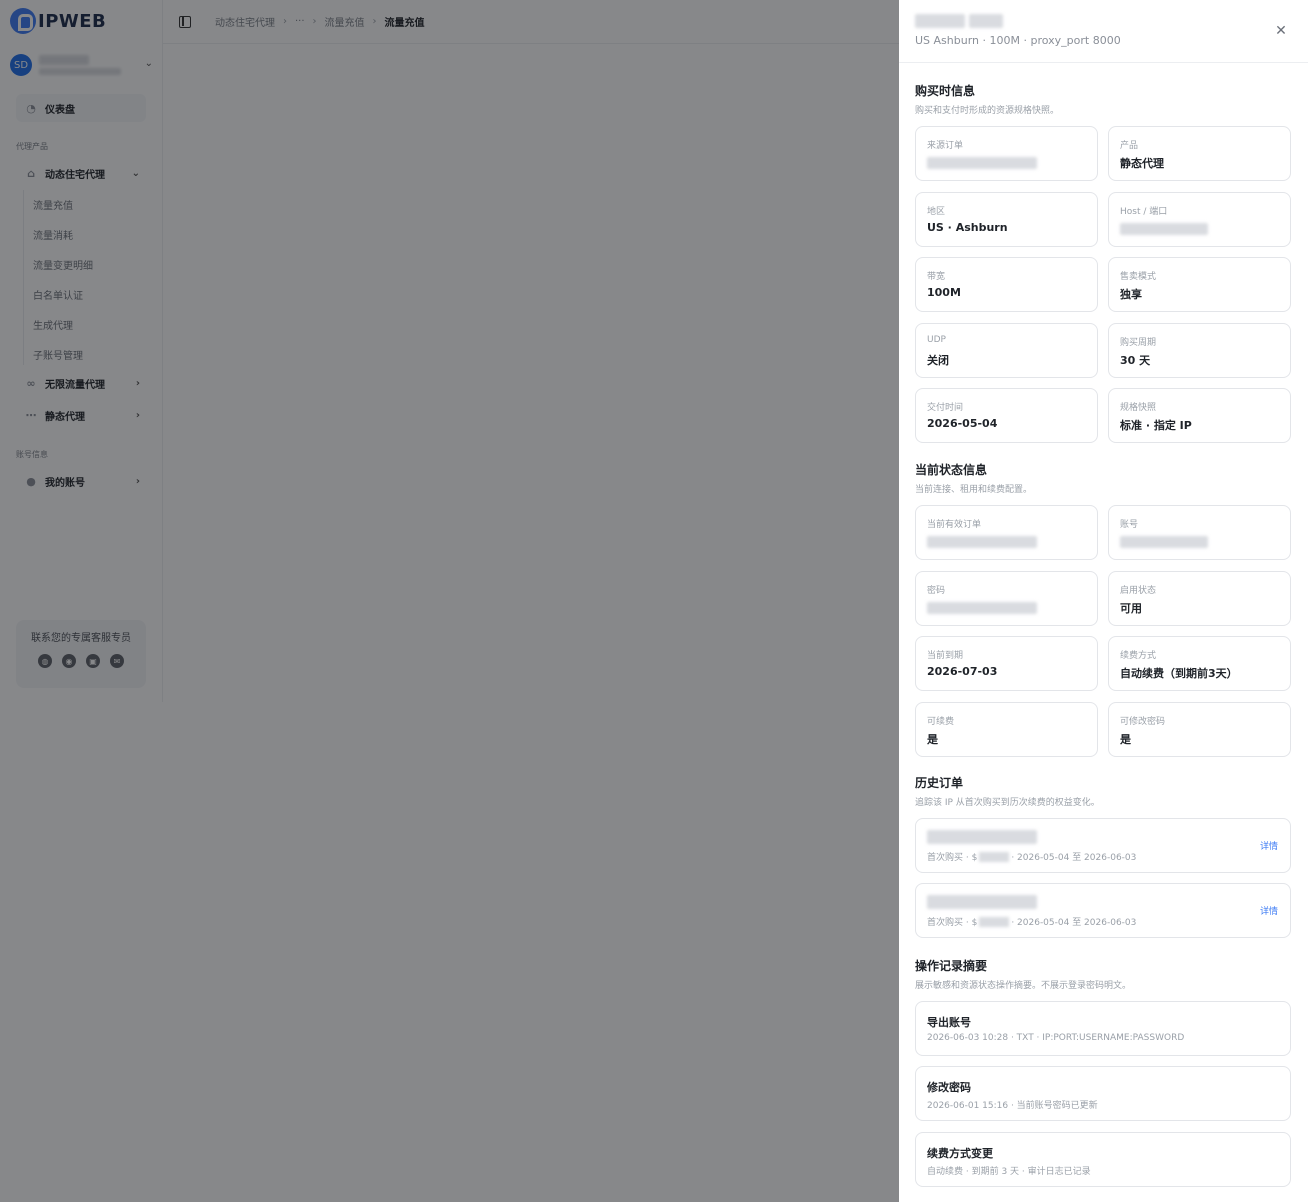 The image size is (1308, 1202). I want to click on field-value: 独享, so click(1131, 294).